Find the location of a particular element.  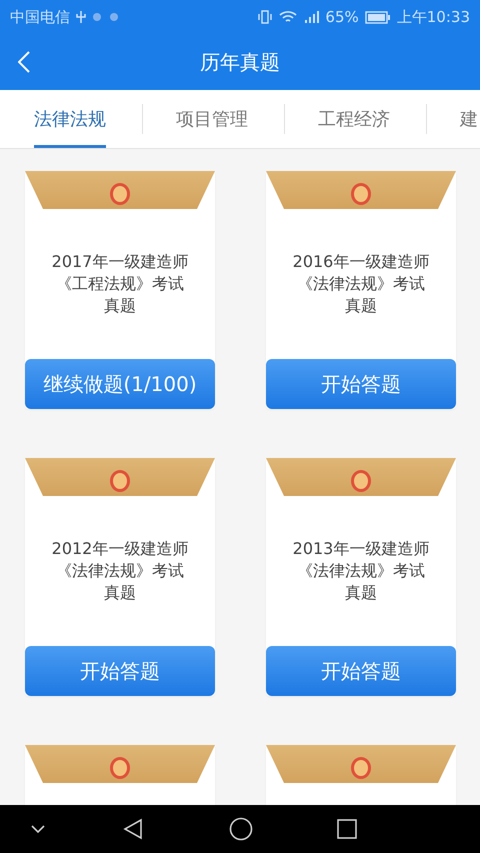

exam-title: 2017年一级建造师《工程法规》考试真题 is located at coordinates (120, 284).